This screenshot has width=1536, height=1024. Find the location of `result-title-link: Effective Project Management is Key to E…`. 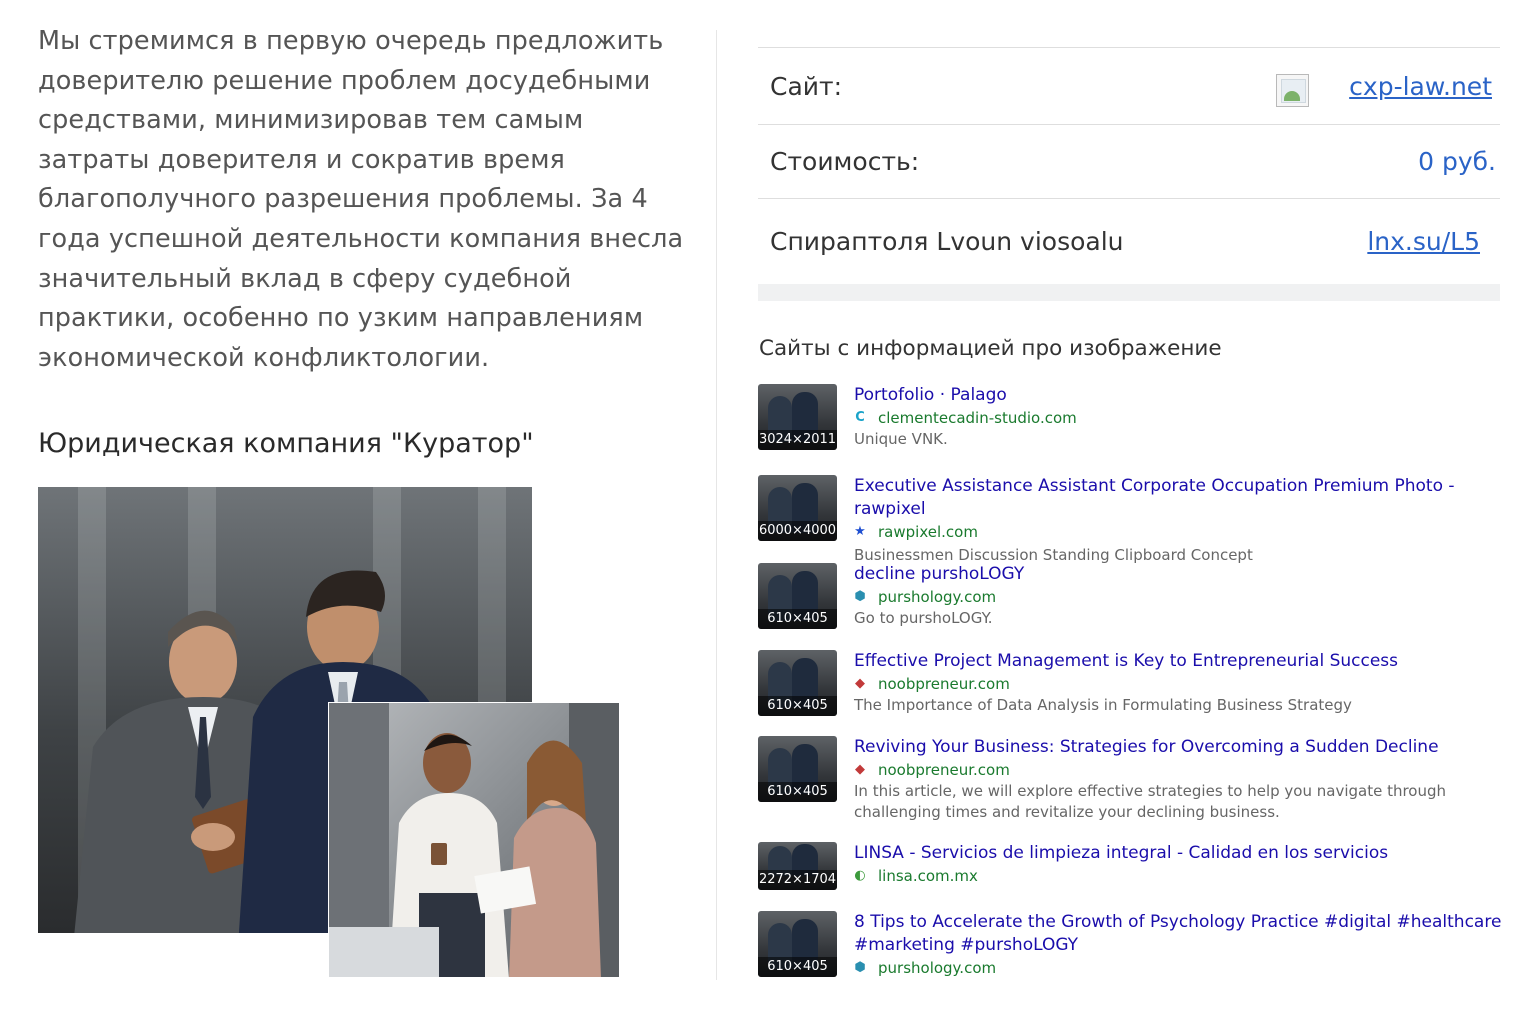

result-title-link: Effective Project Management is Key to E… is located at coordinates (1179, 661).